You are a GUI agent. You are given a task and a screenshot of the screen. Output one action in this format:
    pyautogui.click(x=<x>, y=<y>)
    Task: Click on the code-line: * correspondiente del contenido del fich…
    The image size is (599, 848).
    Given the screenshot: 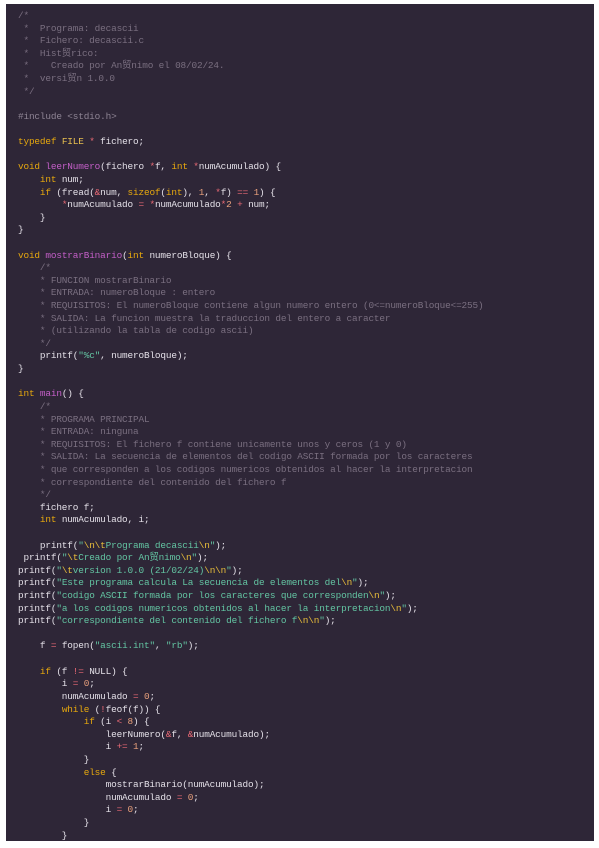 What is the action you would take?
    pyautogui.click(x=304, y=483)
    